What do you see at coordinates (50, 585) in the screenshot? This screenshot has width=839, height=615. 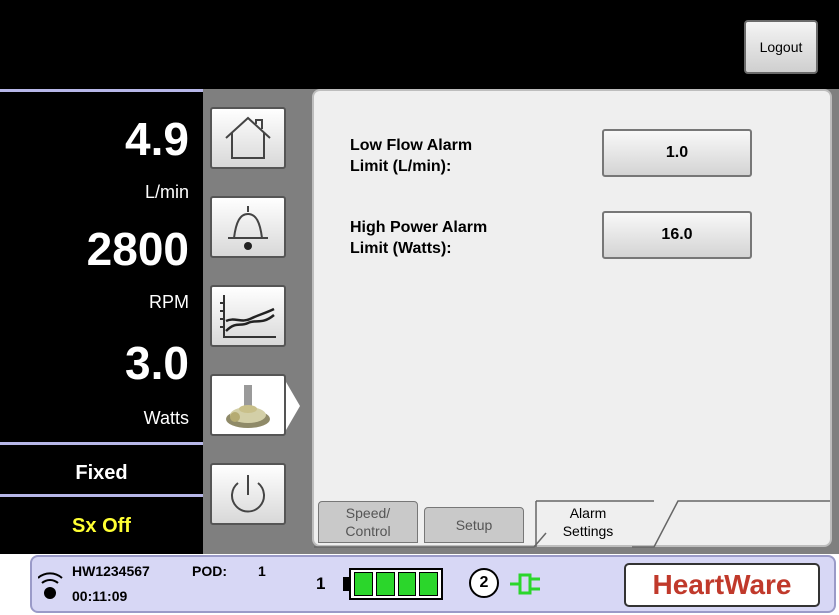 I see `wireless-icon` at bounding box center [50, 585].